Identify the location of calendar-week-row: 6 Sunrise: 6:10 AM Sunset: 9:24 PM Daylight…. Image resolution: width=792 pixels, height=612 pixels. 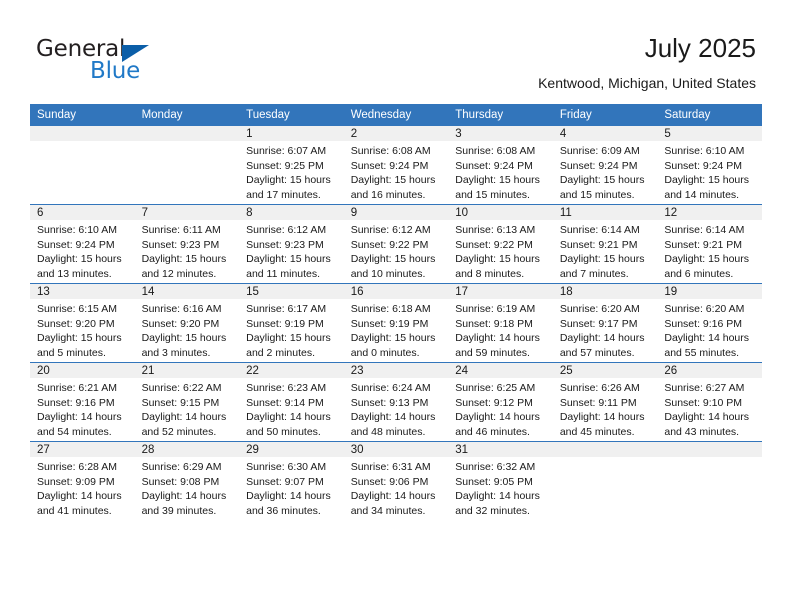
(396, 244).